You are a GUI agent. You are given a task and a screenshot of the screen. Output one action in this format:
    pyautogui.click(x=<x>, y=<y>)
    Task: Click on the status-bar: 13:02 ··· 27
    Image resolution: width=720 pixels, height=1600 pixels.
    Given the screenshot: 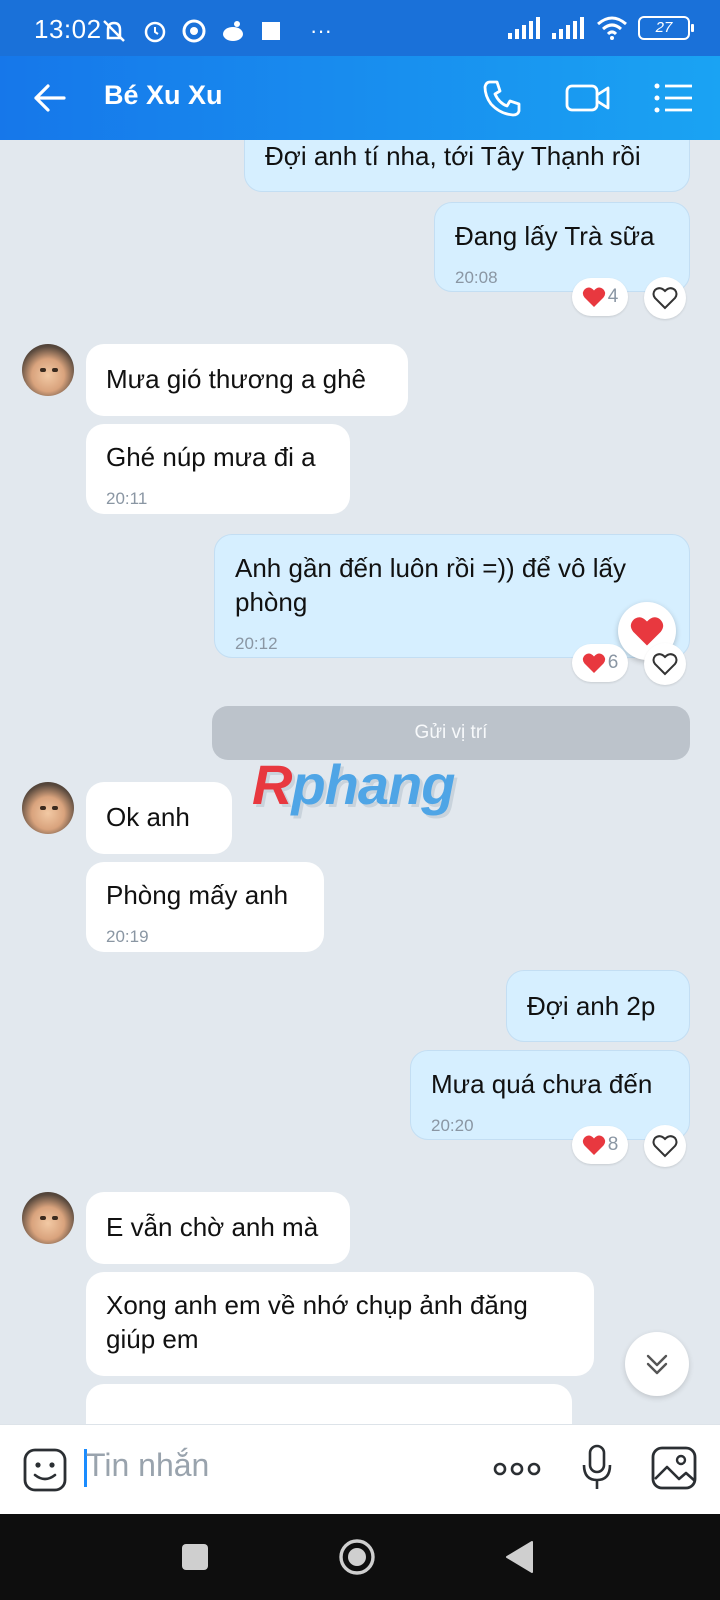 What is the action you would take?
    pyautogui.click(x=360, y=28)
    